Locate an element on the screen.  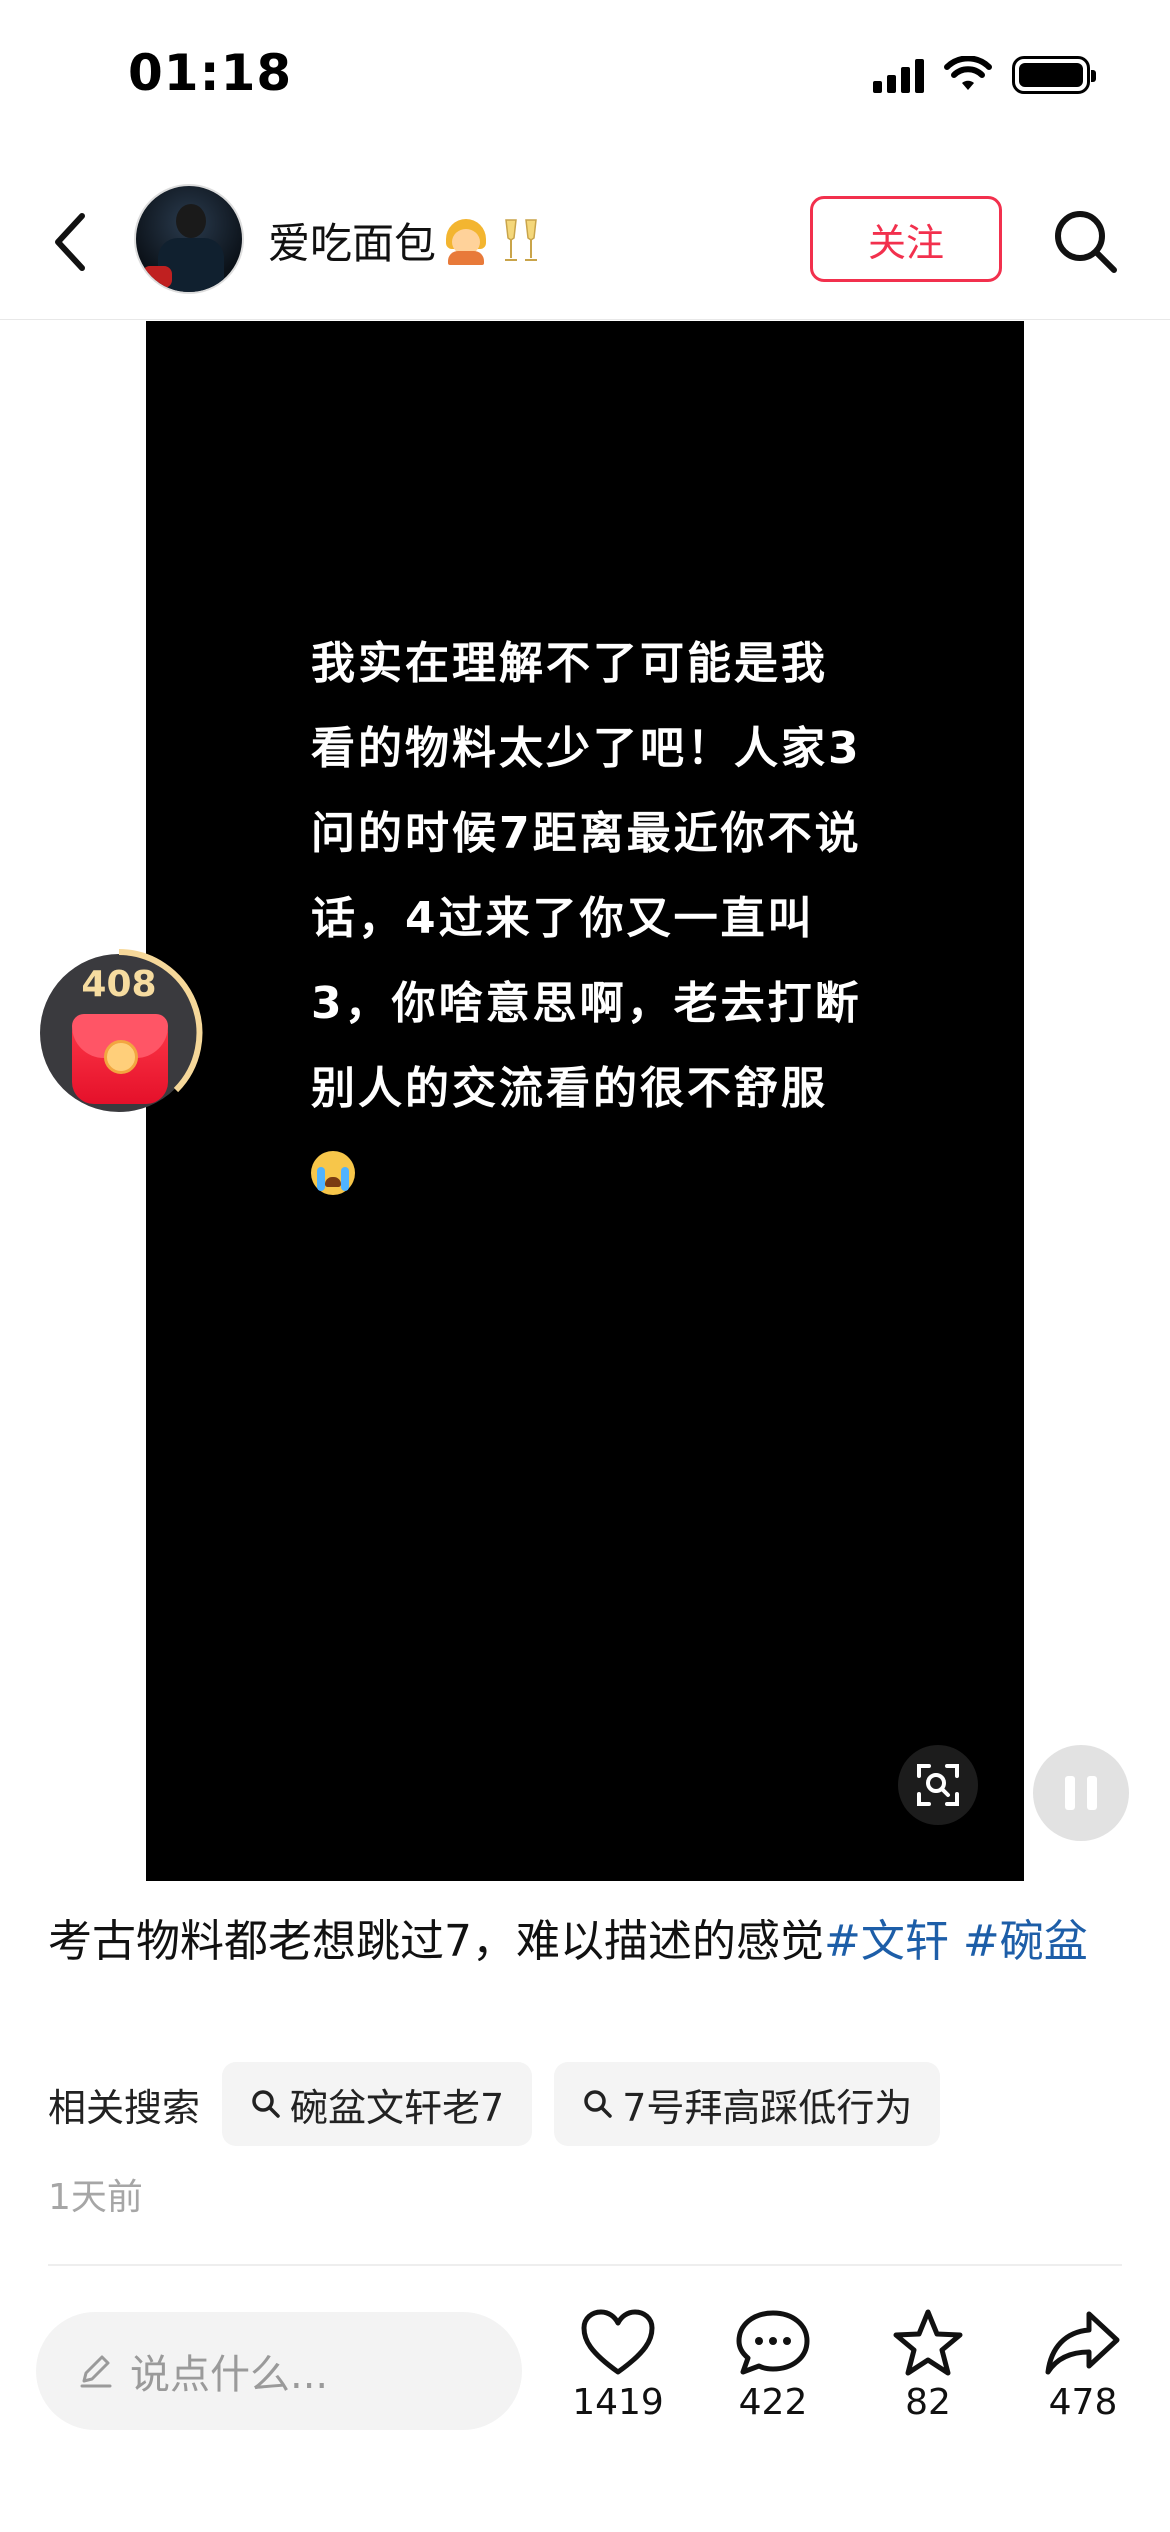
battery-icon is located at coordinates (1054, 75).